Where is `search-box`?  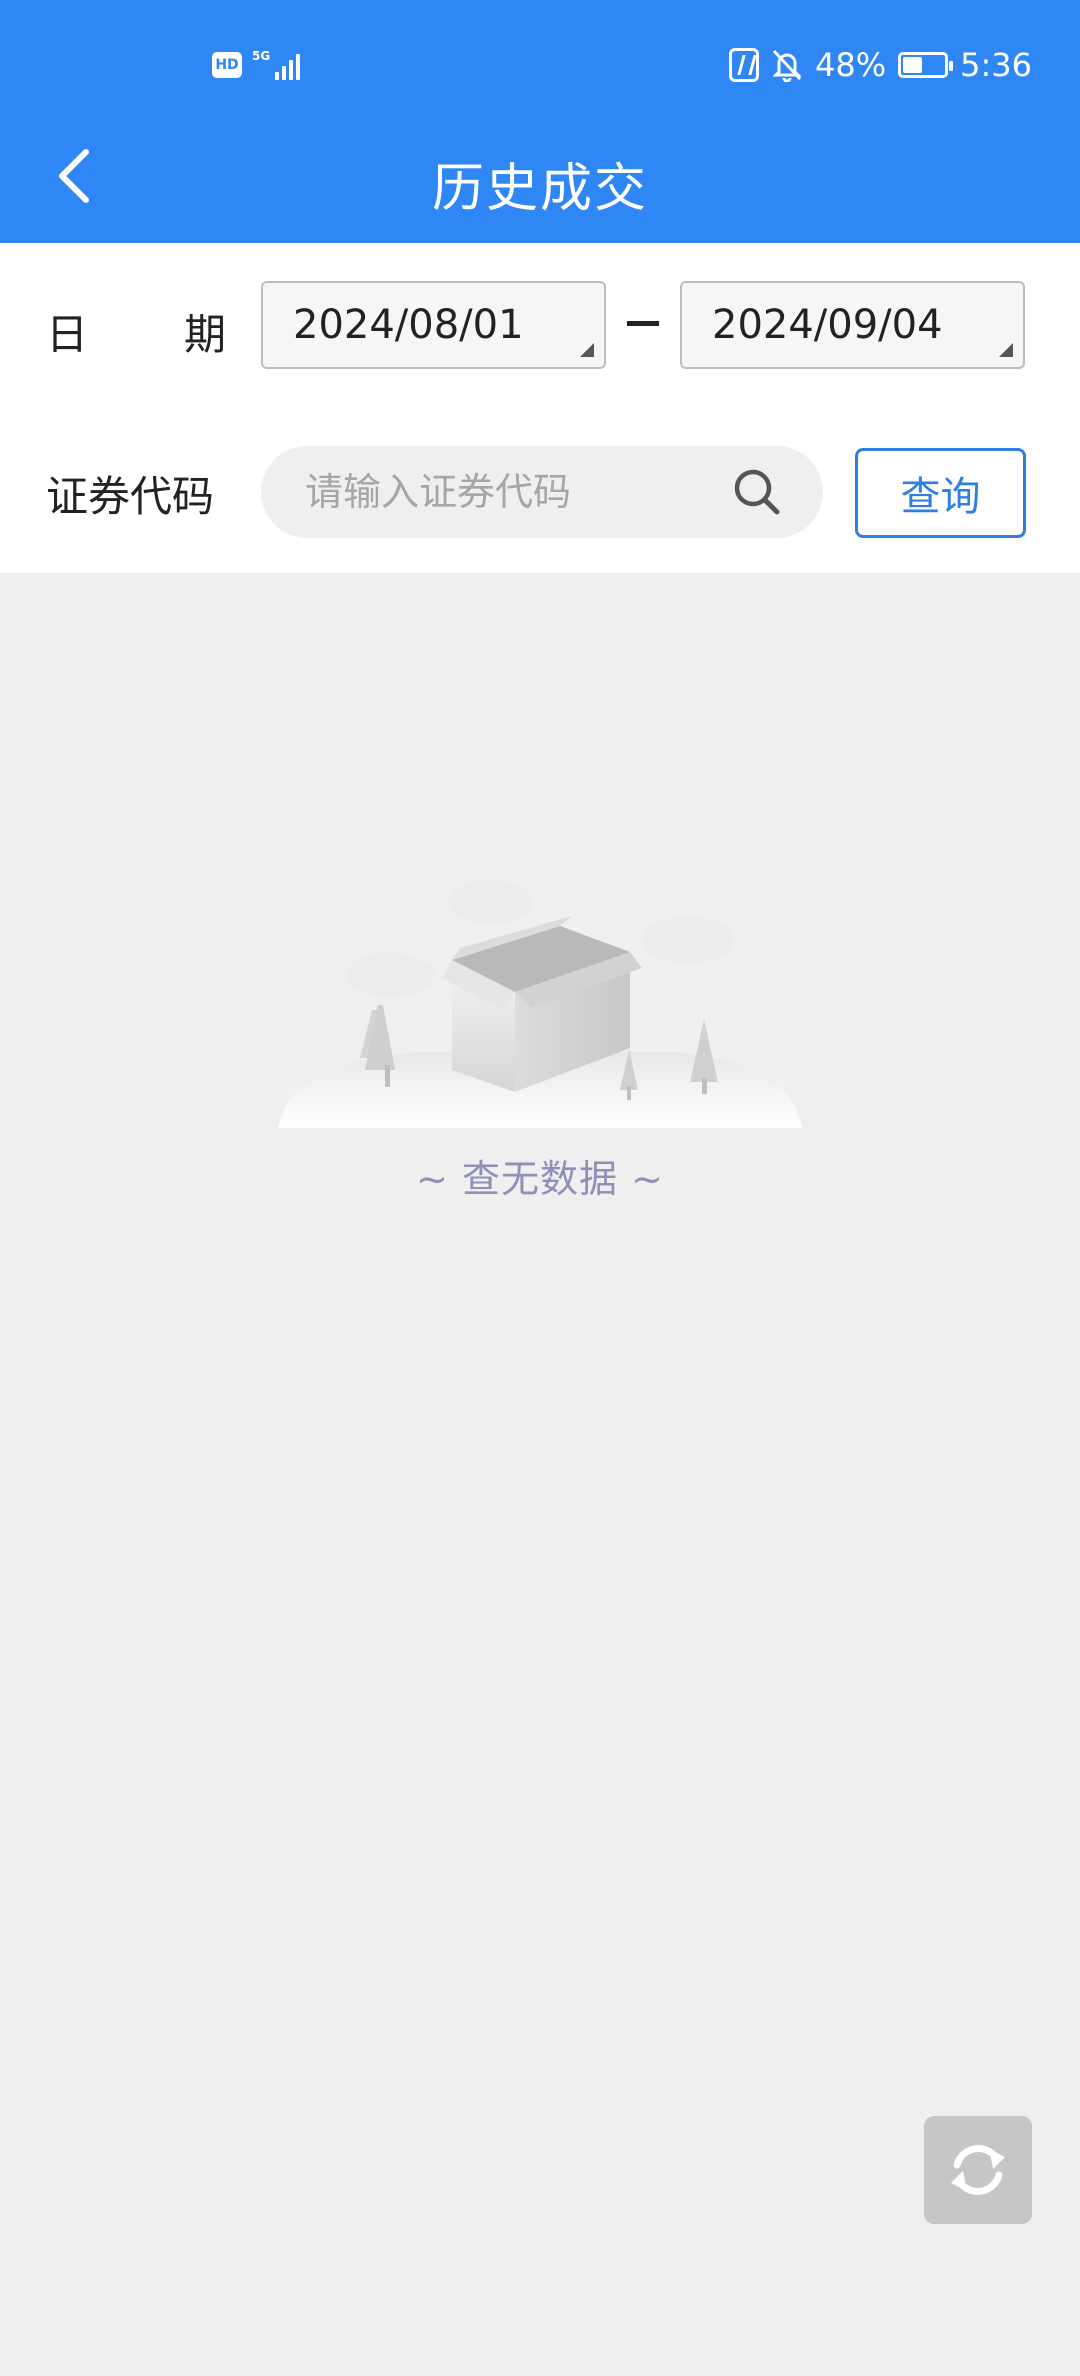 search-box is located at coordinates (542, 492).